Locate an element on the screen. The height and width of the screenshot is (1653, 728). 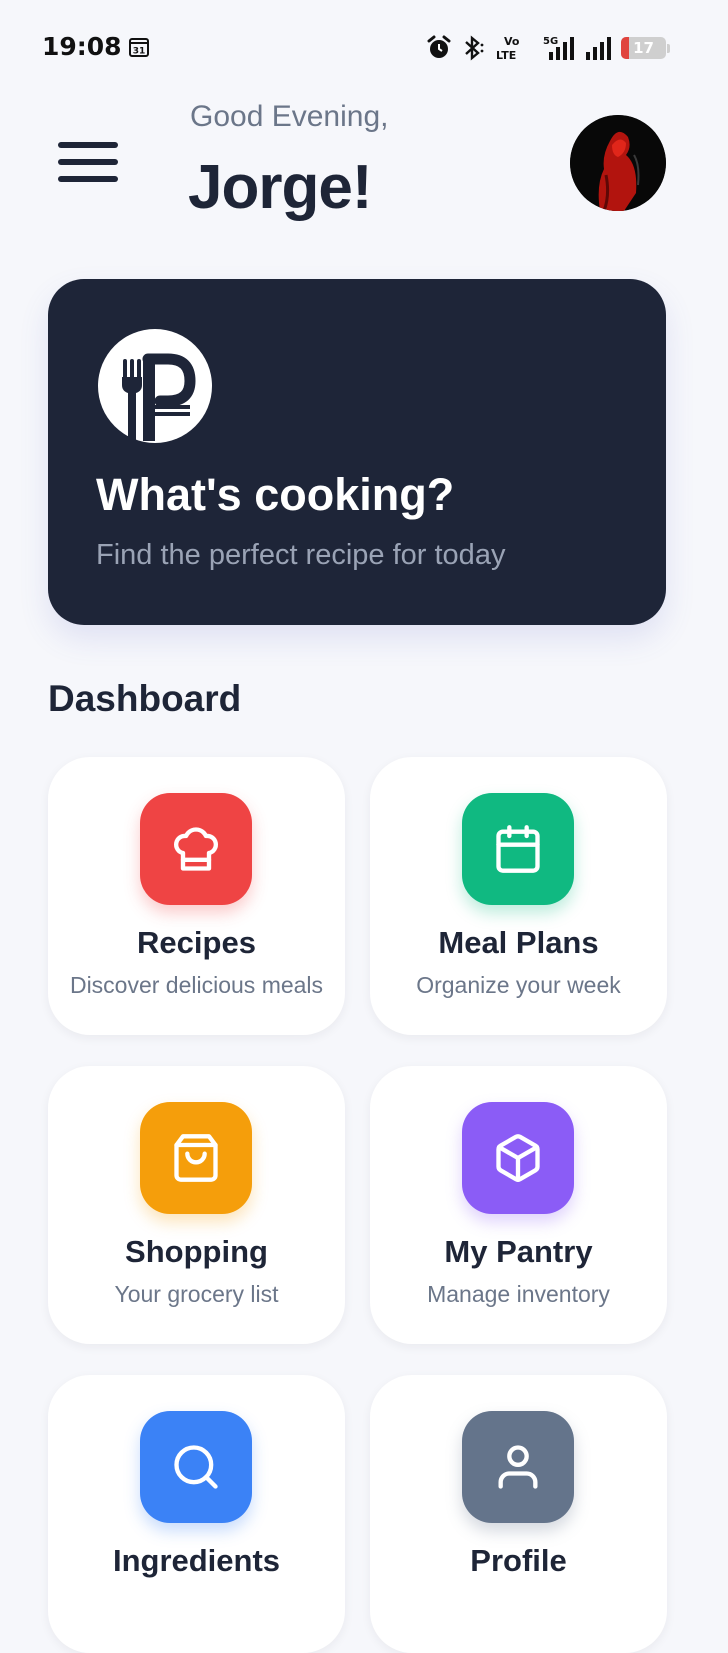
tile-title: Meal Plans is located at coordinates (518, 942).